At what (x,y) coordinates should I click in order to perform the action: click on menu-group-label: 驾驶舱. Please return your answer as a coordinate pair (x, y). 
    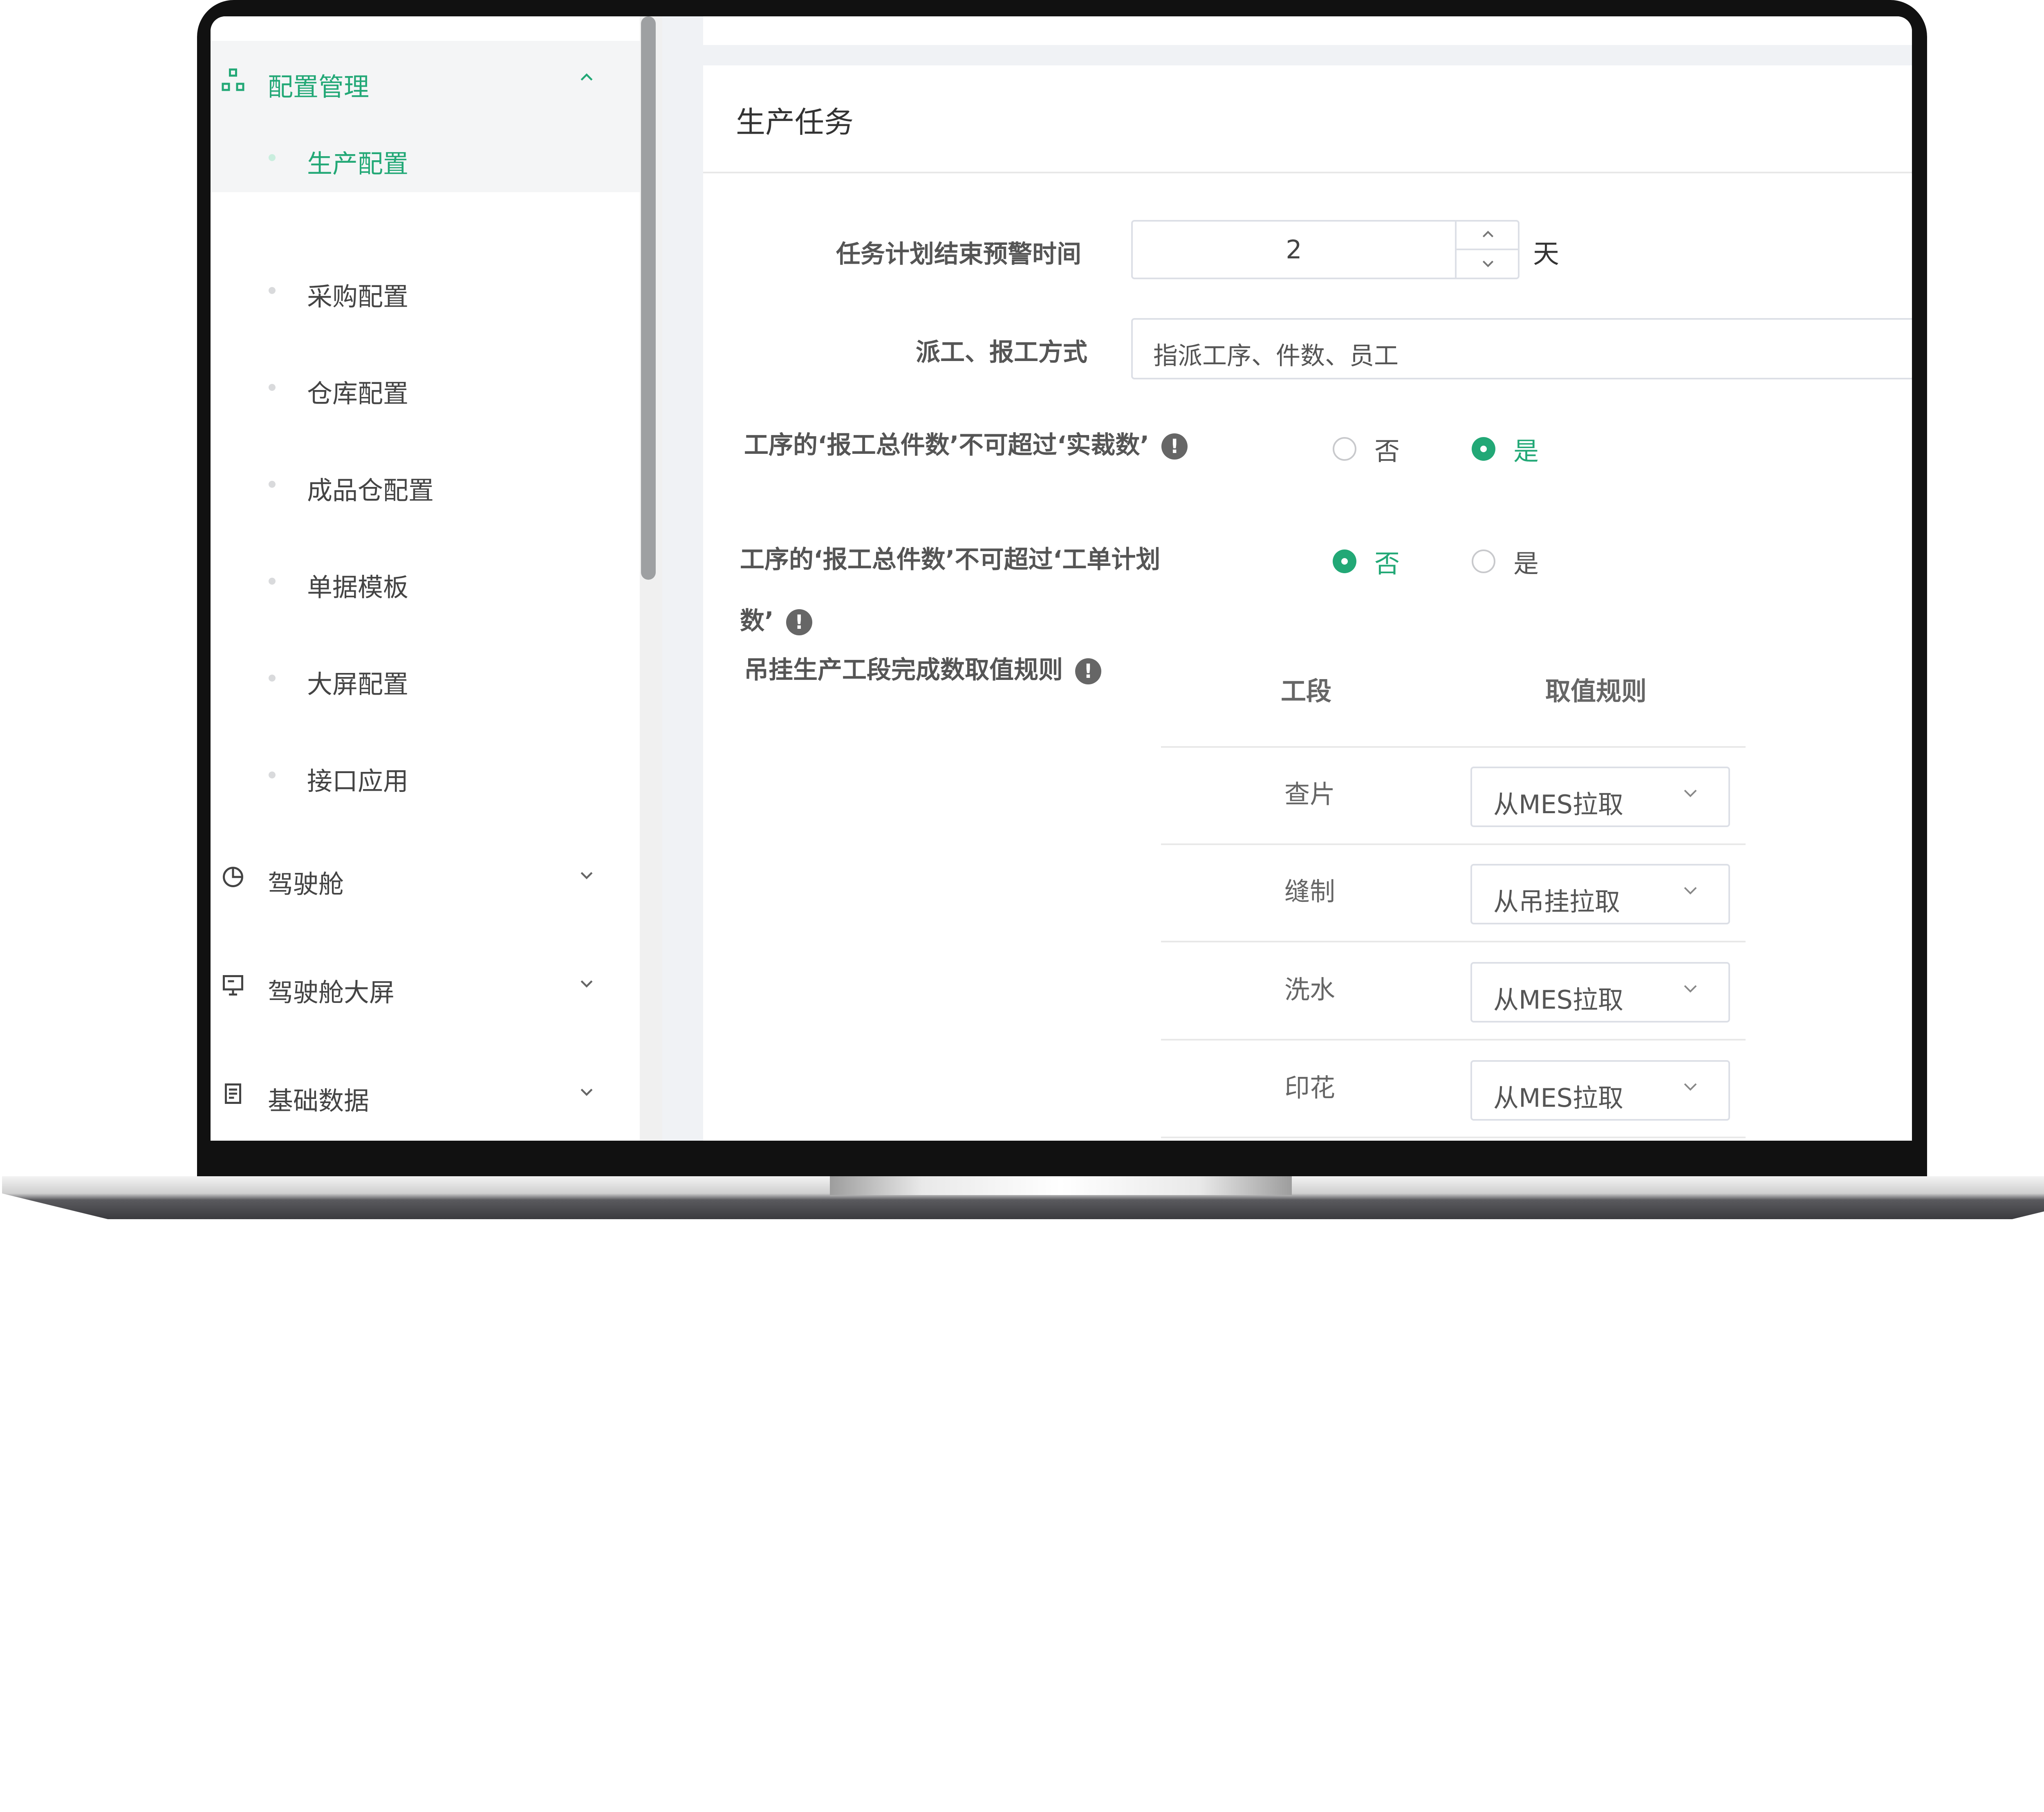
    Looking at the image, I should click on (306, 884).